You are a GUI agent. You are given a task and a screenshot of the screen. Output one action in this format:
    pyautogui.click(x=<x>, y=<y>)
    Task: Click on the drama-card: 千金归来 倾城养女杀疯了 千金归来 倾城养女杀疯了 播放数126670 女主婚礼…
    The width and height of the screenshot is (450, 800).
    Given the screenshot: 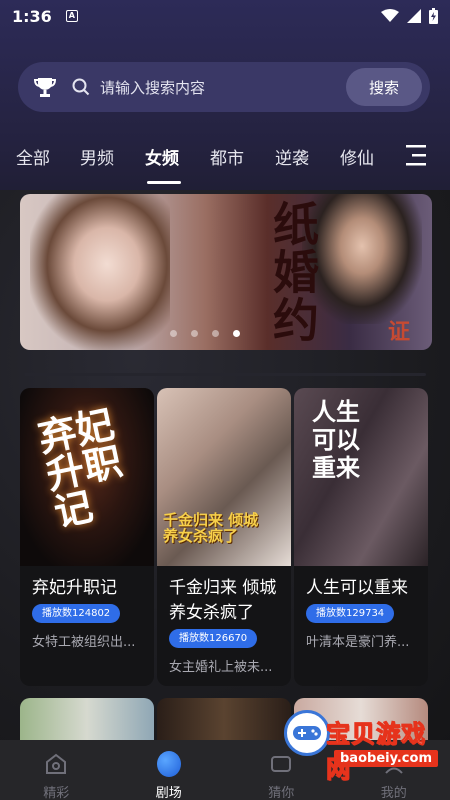 What is the action you would take?
    pyautogui.click(x=224, y=537)
    